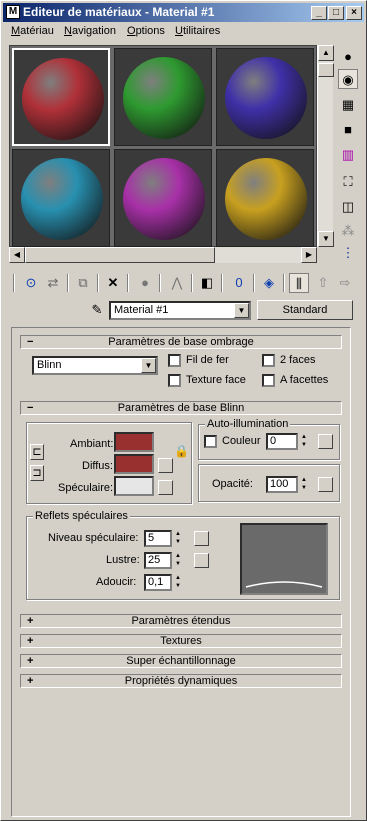  Describe the element at coordinates (325, 484) in the screenshot. I see `opacity-map-button` at that location.